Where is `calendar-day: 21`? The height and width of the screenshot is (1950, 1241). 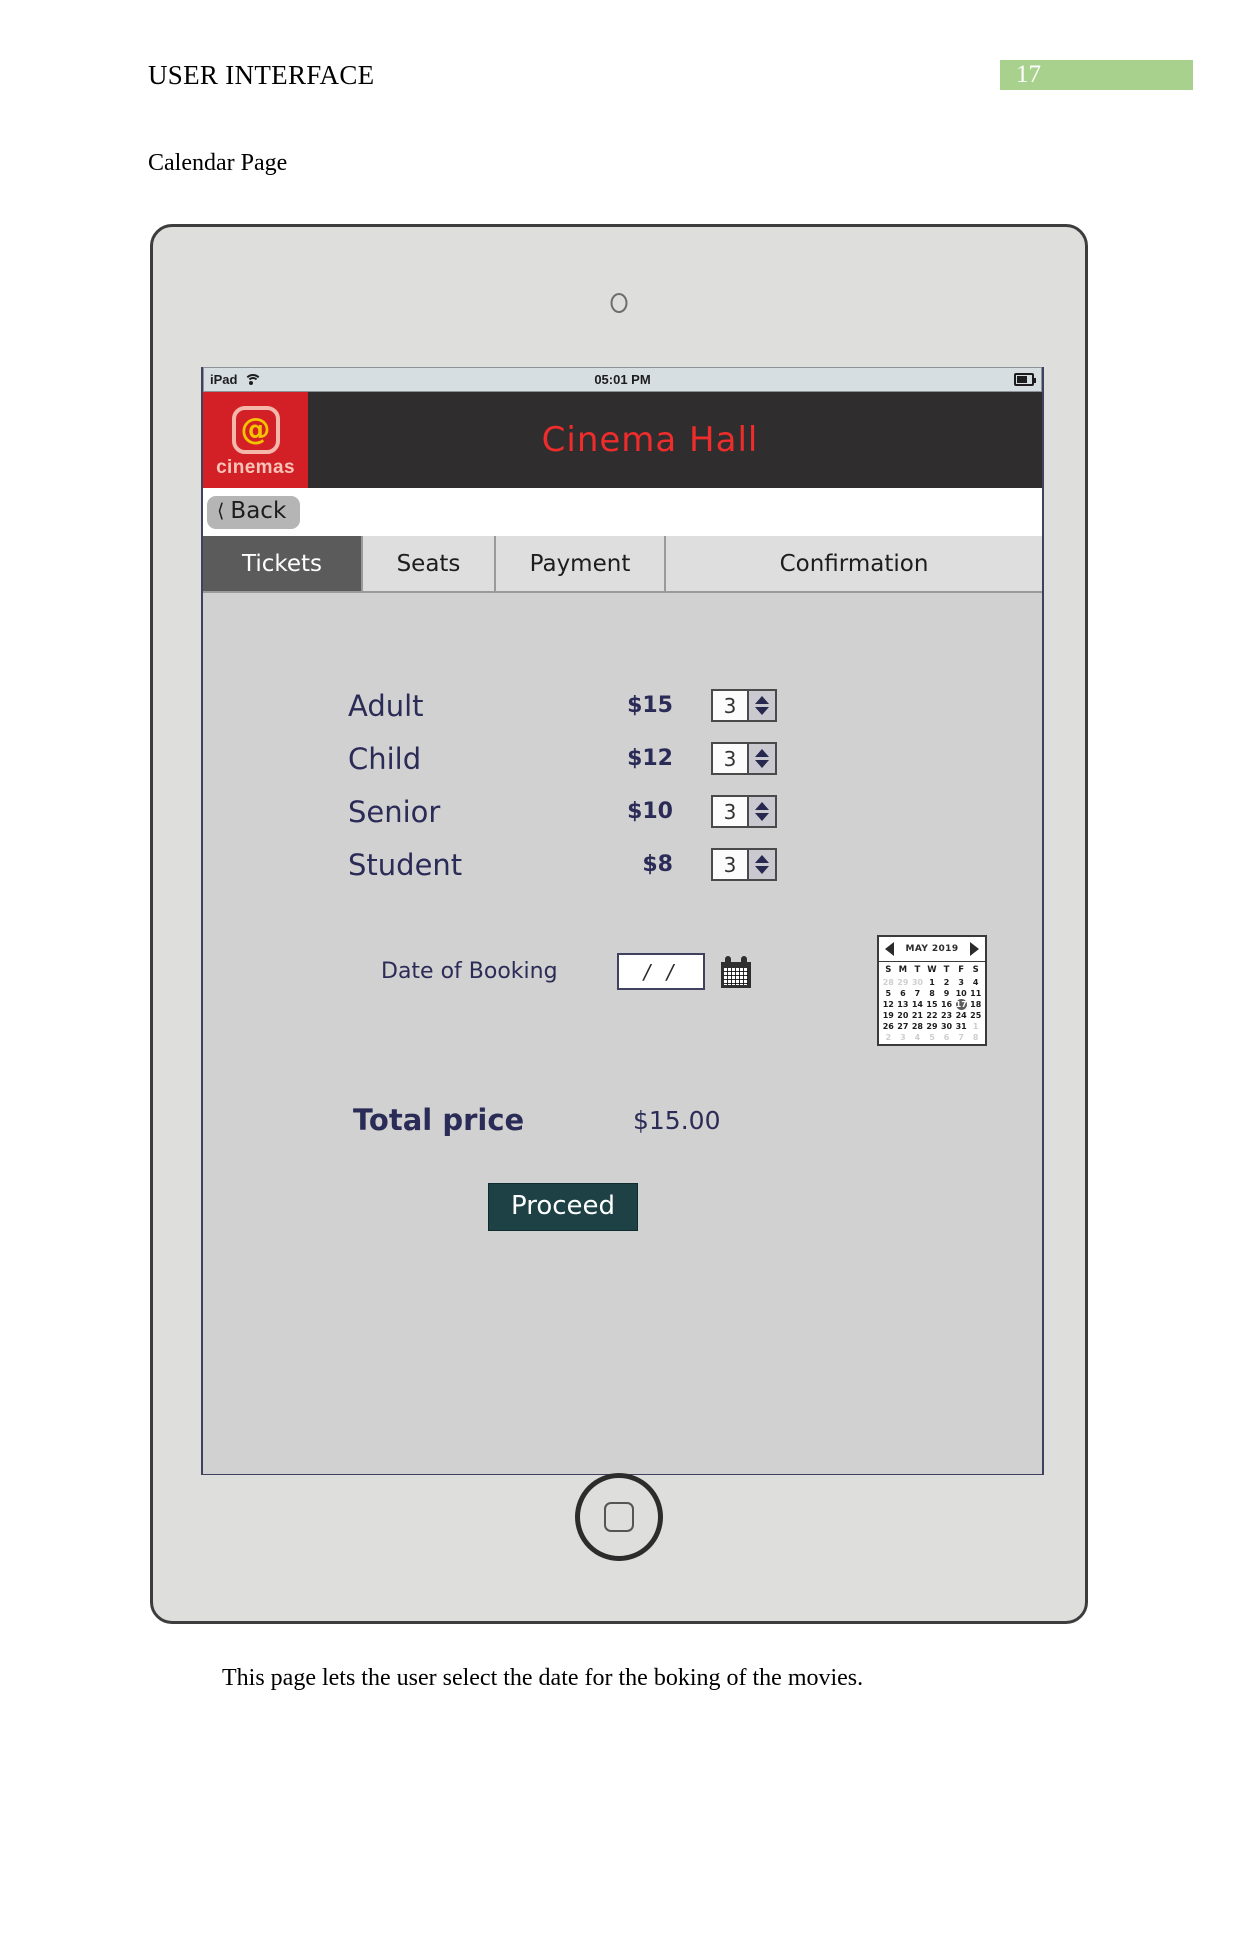 calendar-day: 21 is located at coordinates (917, 1015).